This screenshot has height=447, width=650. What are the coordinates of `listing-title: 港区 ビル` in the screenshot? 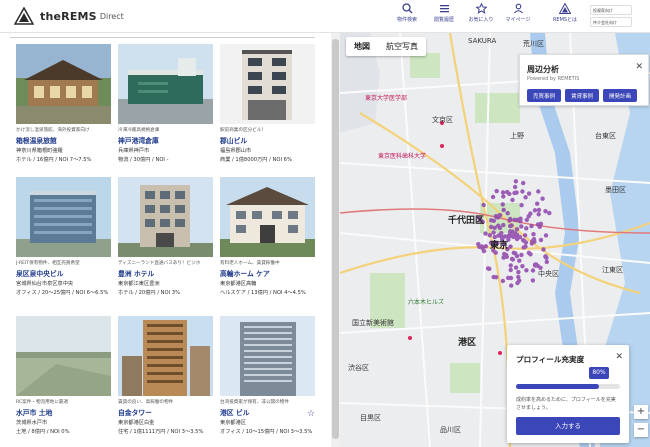 It's located at (267, 412).